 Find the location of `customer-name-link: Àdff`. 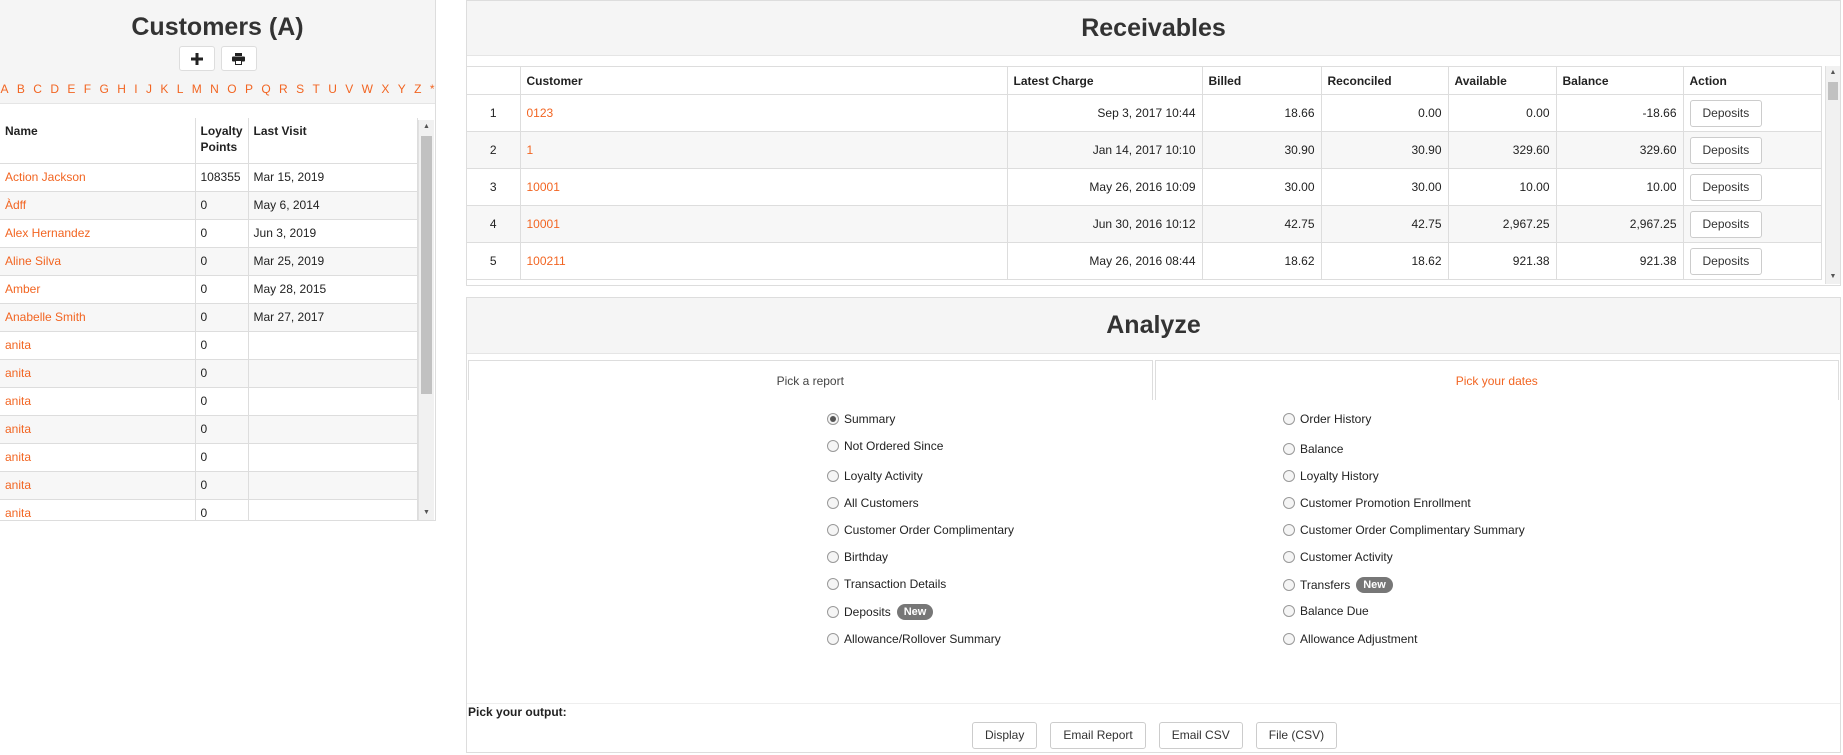

customer-name-link: Àdff is located at coordinates (98, 205).